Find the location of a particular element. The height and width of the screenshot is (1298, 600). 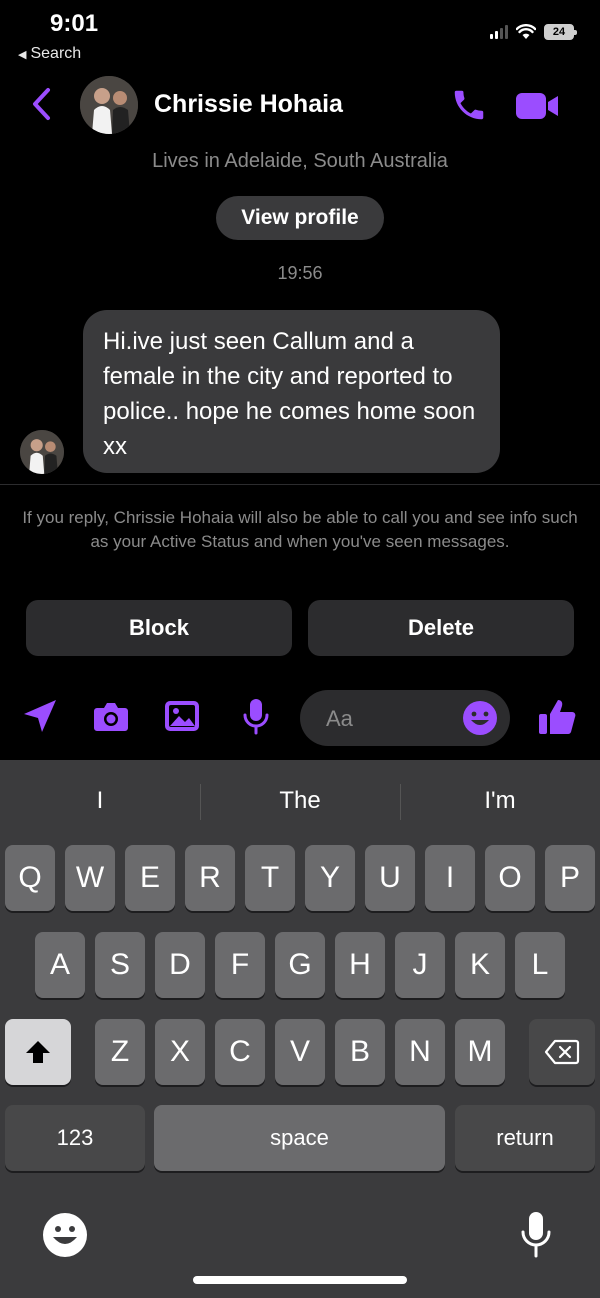

location-arrow-icon is located at coordinates (40, 716).